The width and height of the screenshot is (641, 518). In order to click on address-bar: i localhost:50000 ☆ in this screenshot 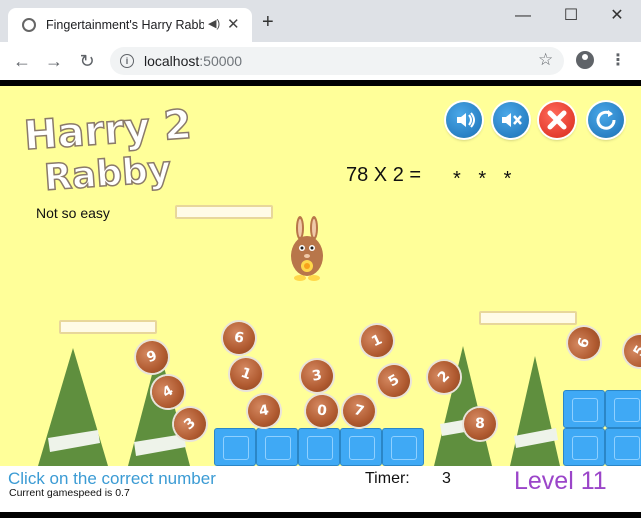, I will do `click(337, 61)`.